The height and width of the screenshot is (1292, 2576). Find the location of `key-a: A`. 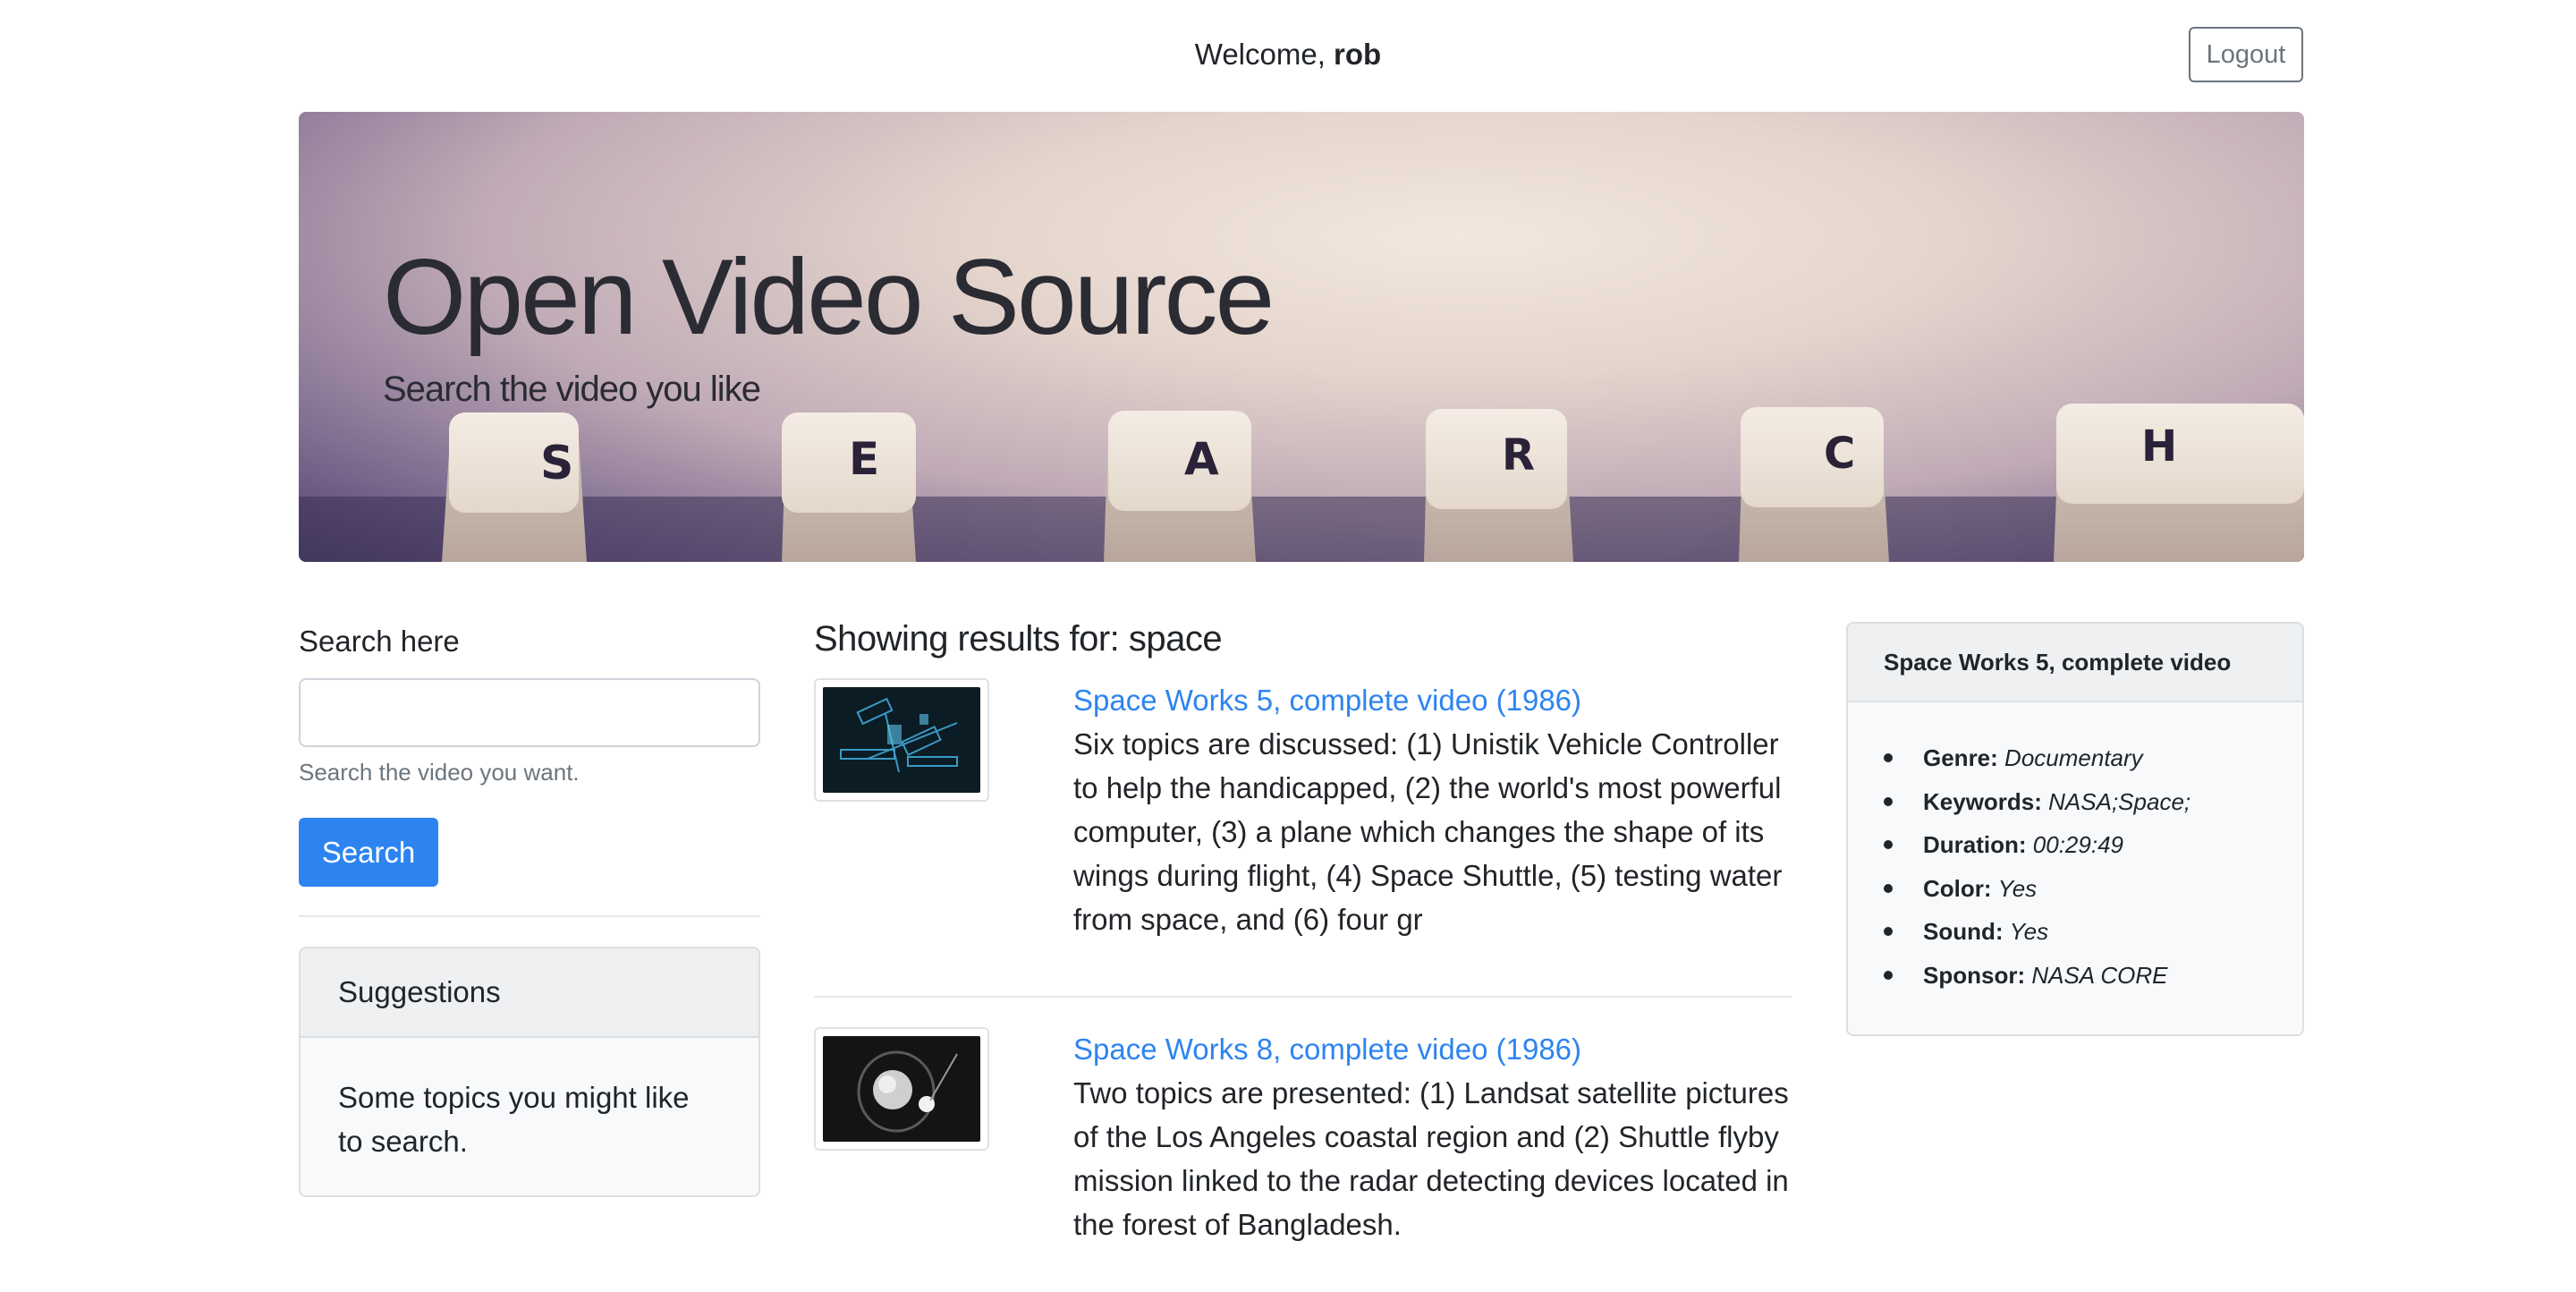

key-a: A is located at coordinates (1180, 486).